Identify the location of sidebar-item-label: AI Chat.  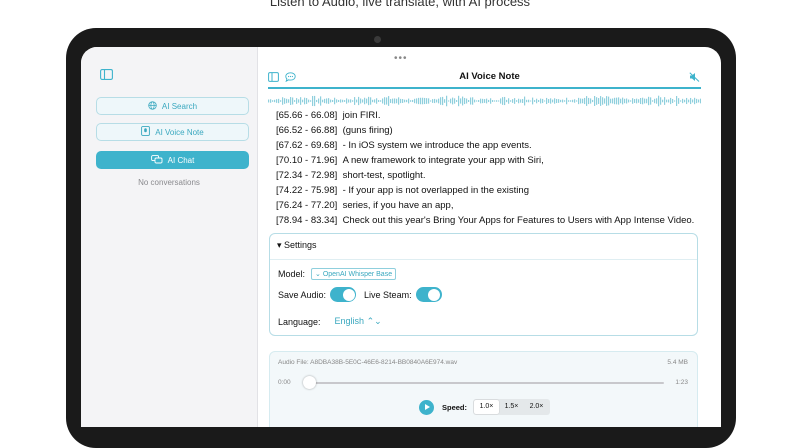
(181, 160).